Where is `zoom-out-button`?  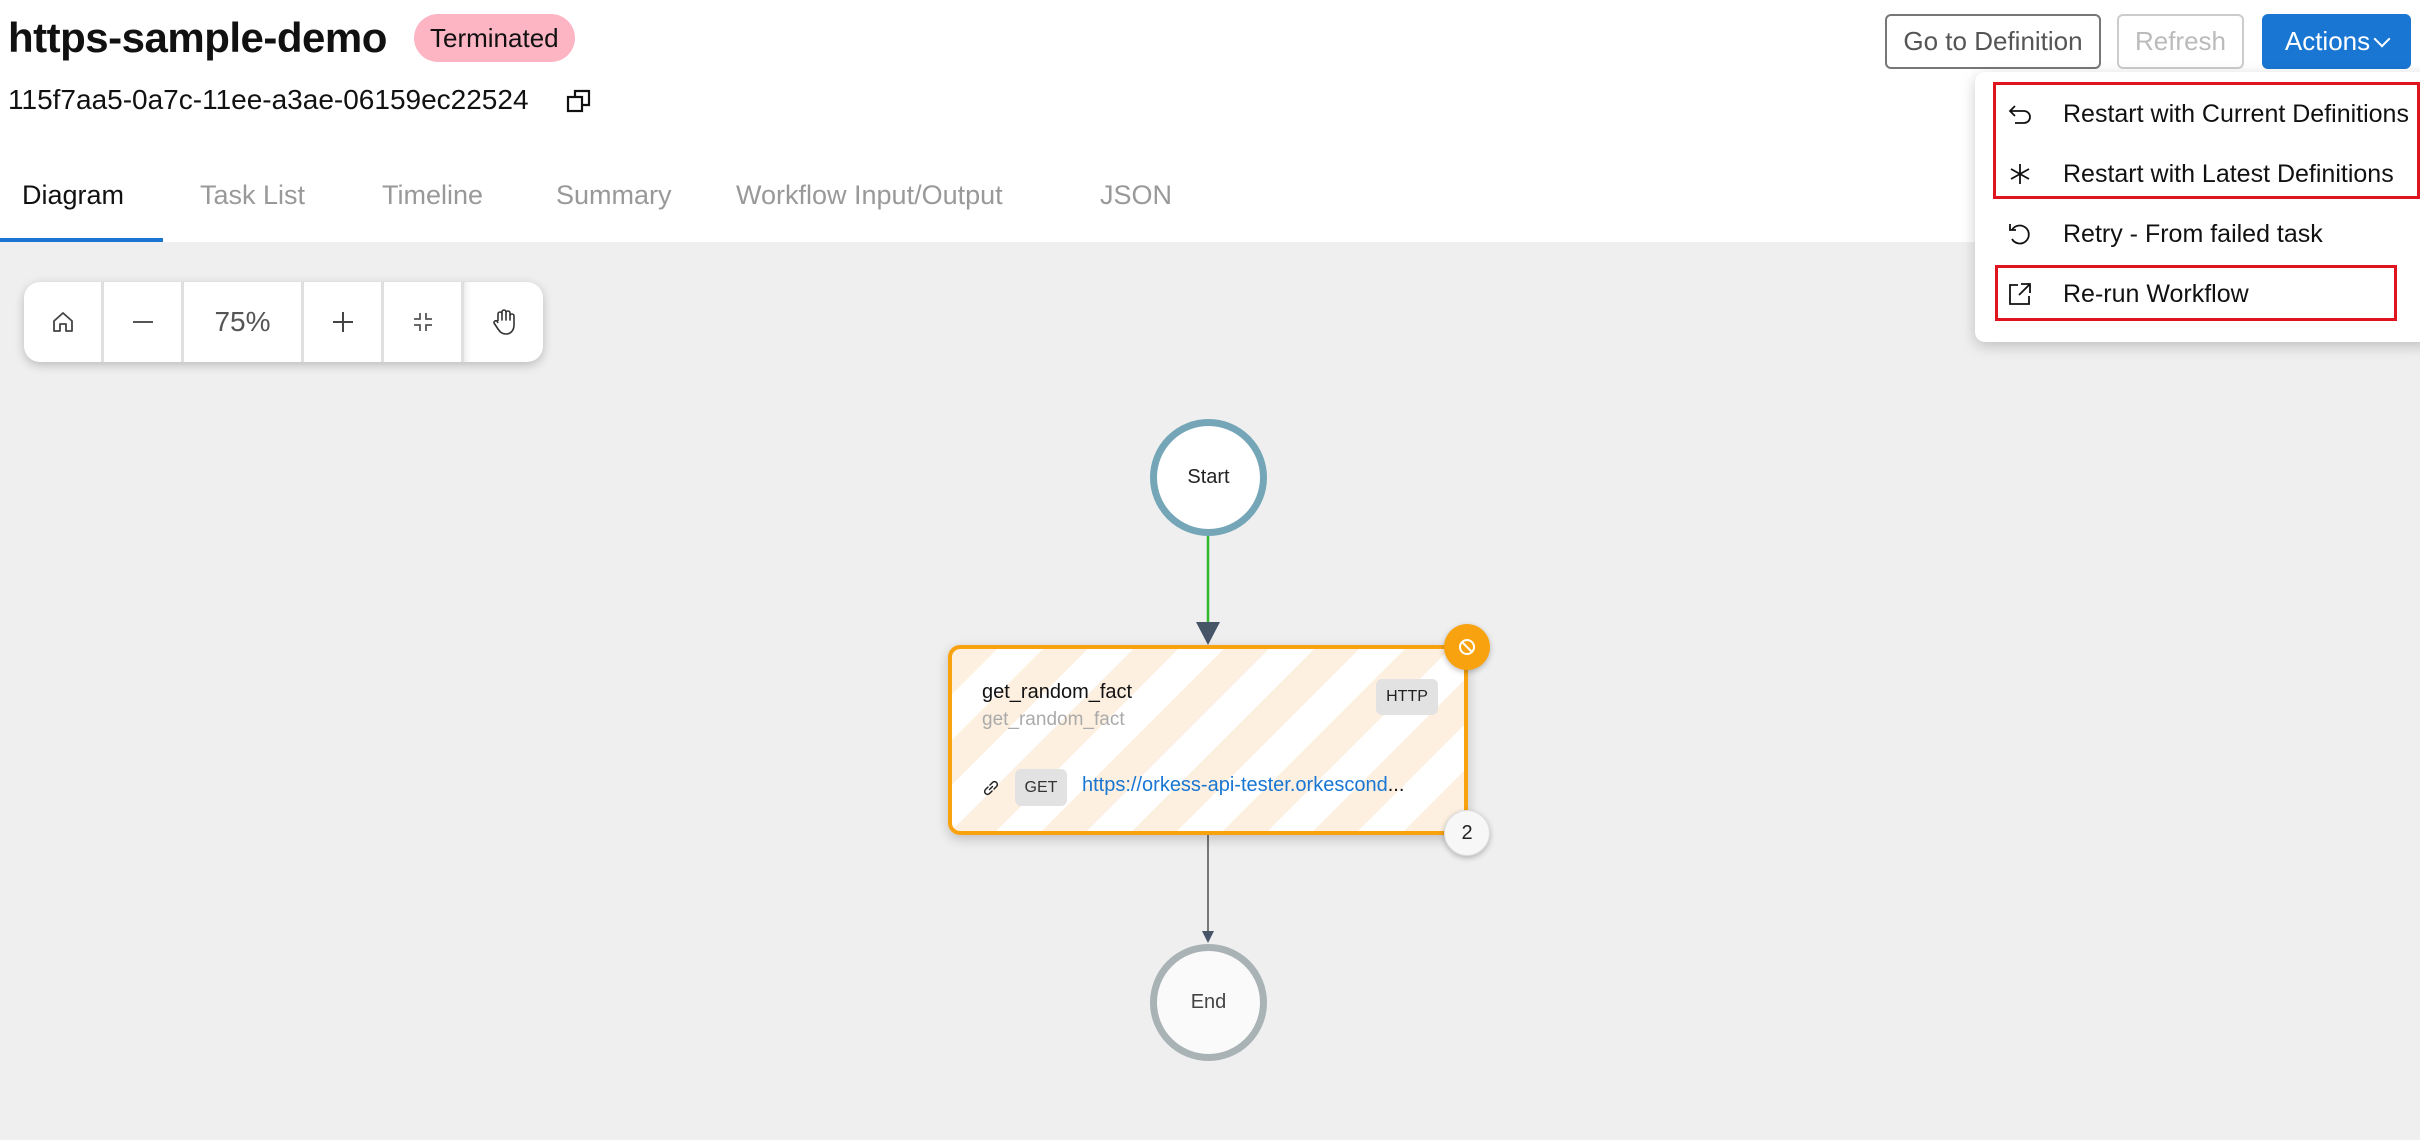 zoom-out-button is located at coordinates (144, 322).